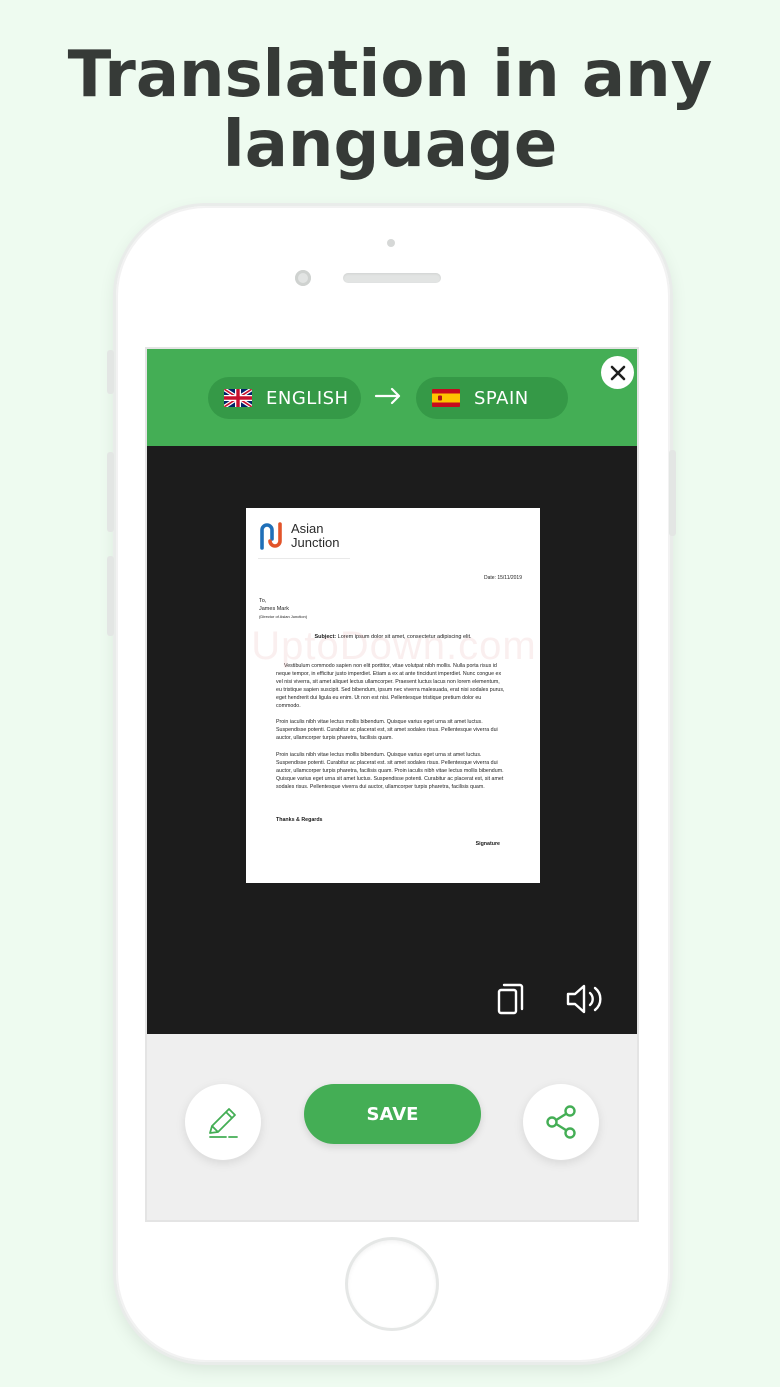  I want to click on action-bar: SAVE, so click(392, 1127).